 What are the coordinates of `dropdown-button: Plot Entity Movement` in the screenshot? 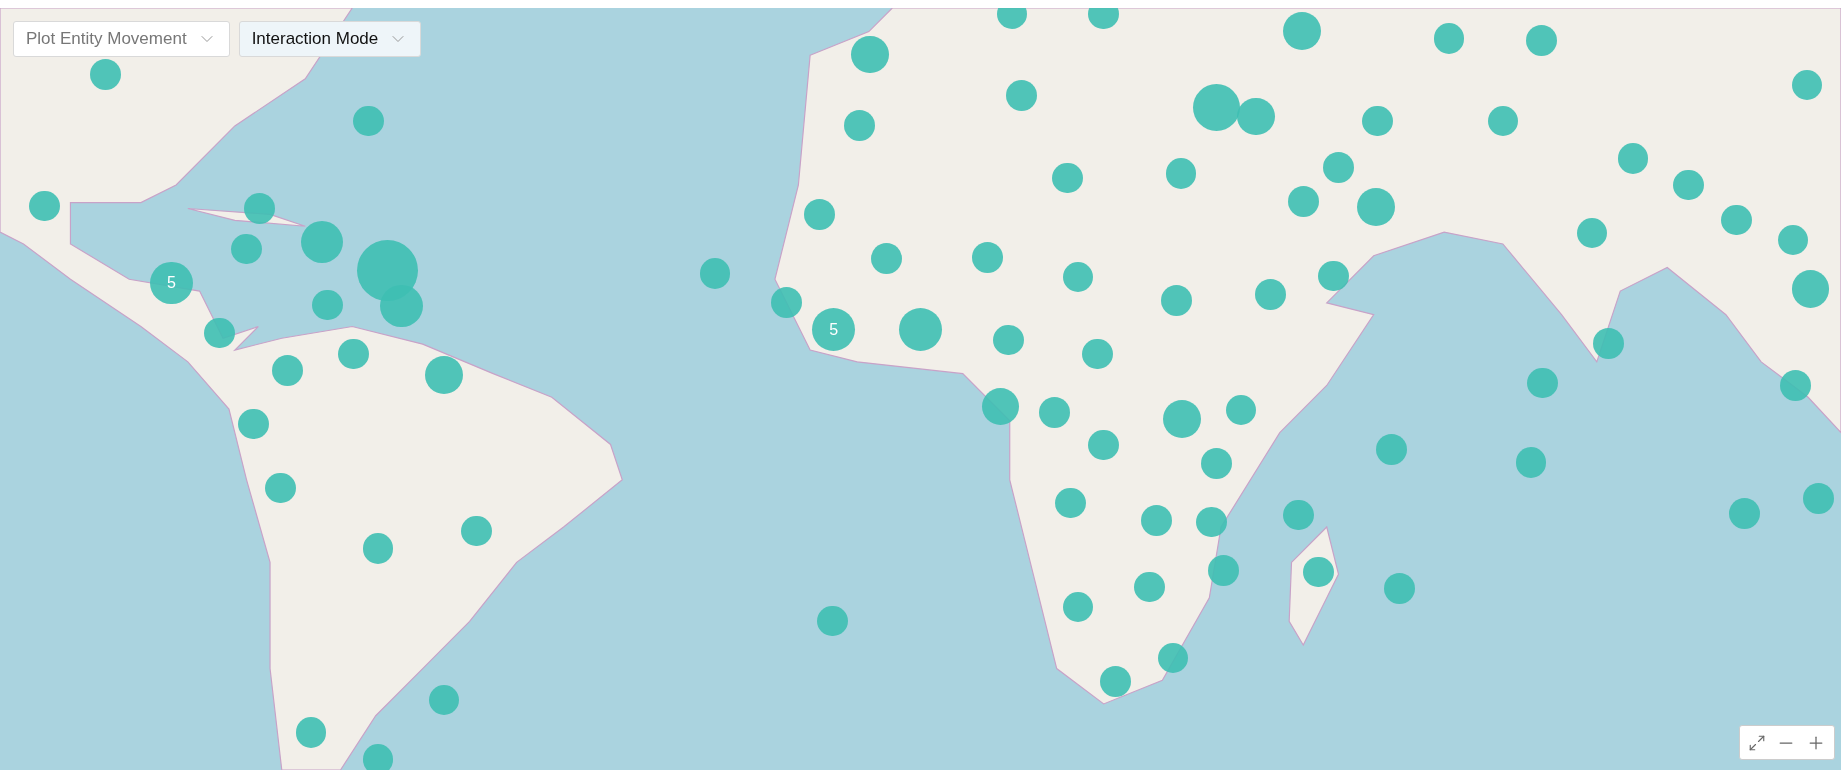 It's located at (121, 39).